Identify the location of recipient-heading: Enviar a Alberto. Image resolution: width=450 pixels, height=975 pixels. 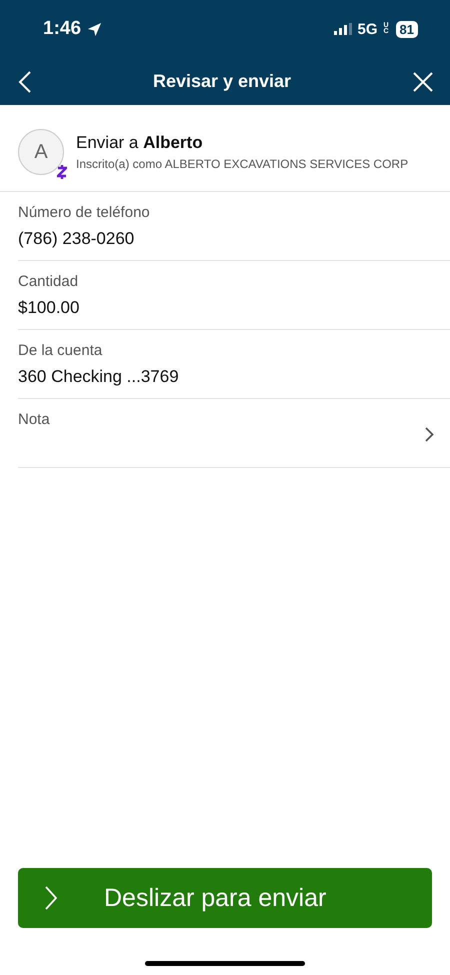
(140, 143).